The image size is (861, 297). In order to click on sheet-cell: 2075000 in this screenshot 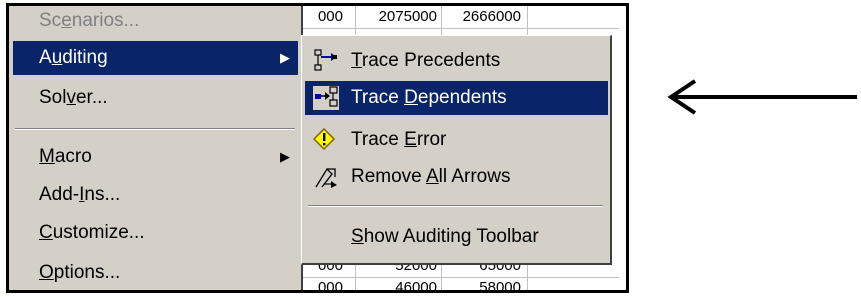, I will do `click(407, 16)`.